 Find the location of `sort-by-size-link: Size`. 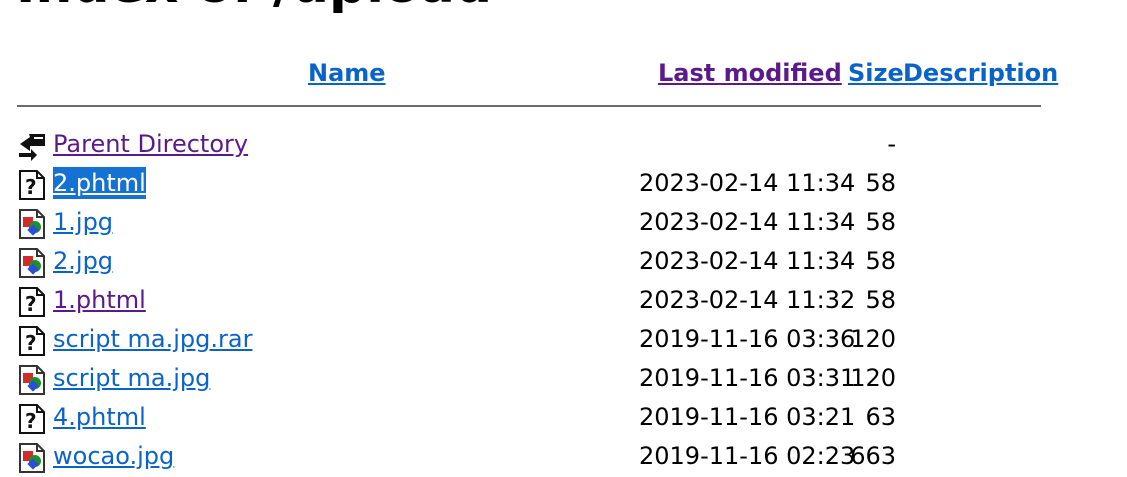

sort-by-size-link: Size is located at coordinates (876, 73).